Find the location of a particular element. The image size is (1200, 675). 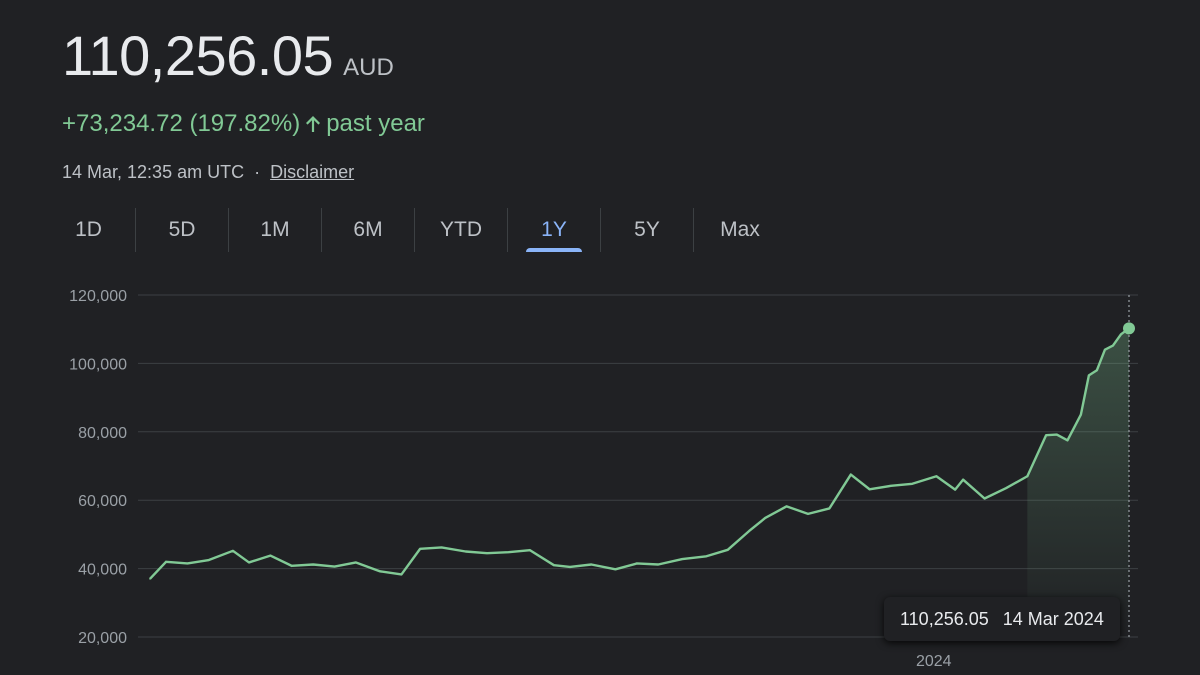

chart-tooltip: 110,256.05 14 Mar 2024 is located at coordinates (1002, 619).